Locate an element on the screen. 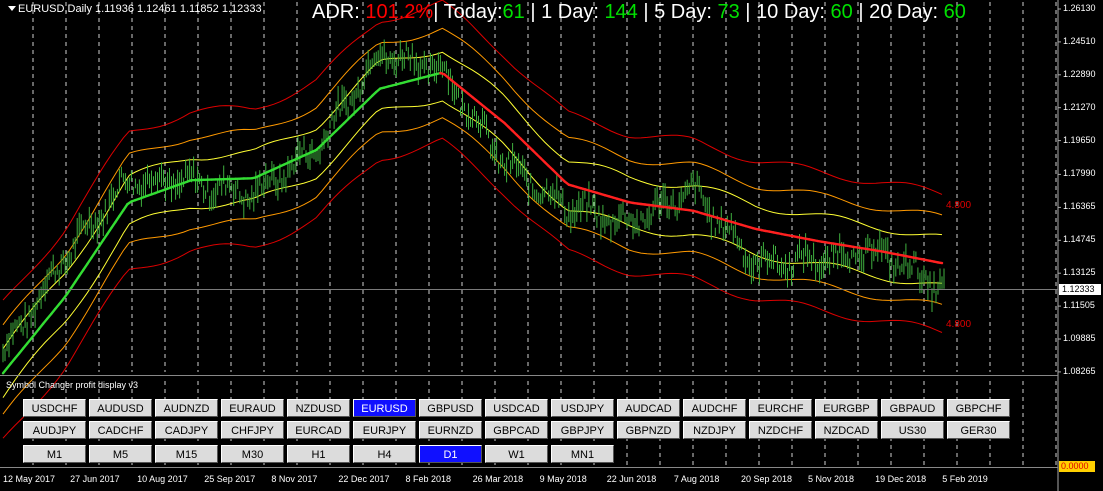 The width and height of the screenshot is (1103, 491). symbol-button-eurgbp: EURGBP is located at coordinates (846, 408).